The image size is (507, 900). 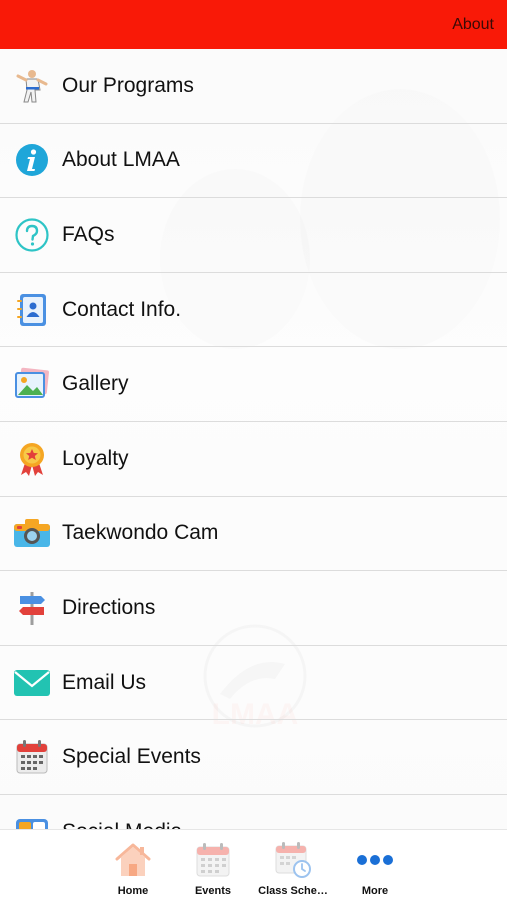 What do you see at coordinates (375, 860) in the screenshot?
I see `more-dots-icon` at bounding box center [375, 860].